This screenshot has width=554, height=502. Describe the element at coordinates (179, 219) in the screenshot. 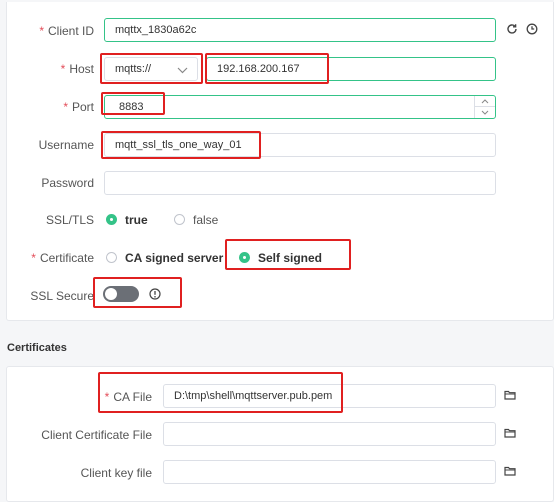

I see `ssl-false-radio` at that location.